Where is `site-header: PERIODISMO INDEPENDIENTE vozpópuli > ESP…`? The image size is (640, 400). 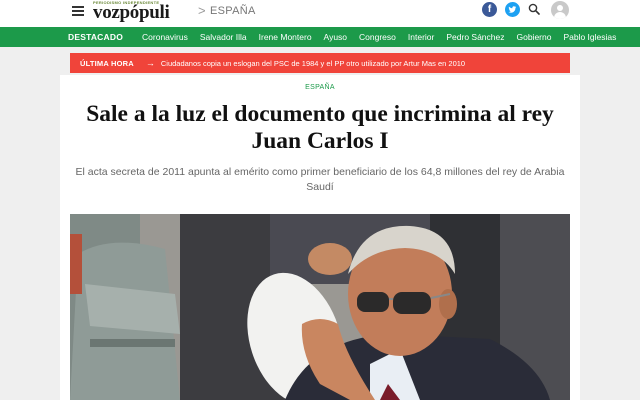 site-header: PERIODISMO INDEPENDIENTE vozpópuli > ESP… is located at coordinates (320, 13).